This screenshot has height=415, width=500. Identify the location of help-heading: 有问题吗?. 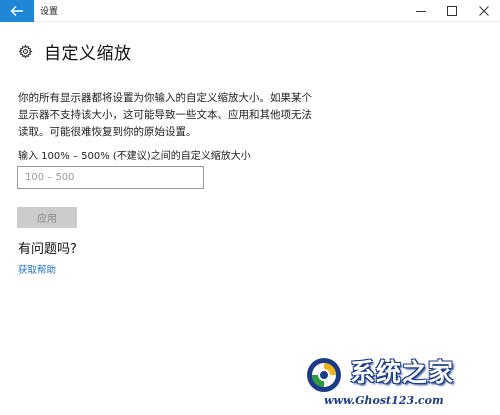
(47, 249).